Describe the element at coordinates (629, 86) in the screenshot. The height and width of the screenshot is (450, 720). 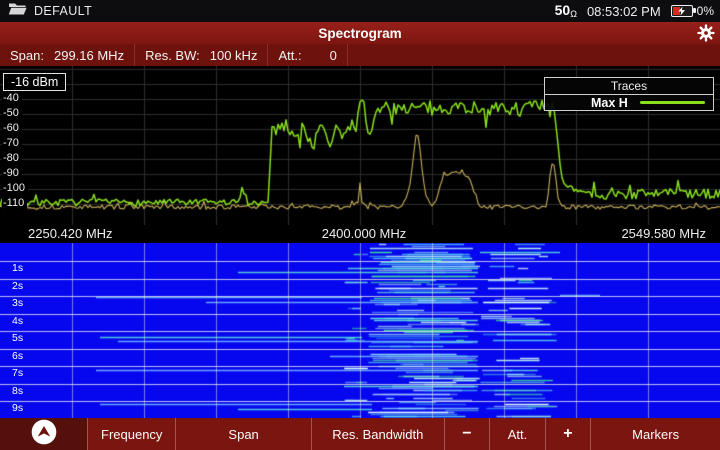
I see `legend-title: Traces` at that location.